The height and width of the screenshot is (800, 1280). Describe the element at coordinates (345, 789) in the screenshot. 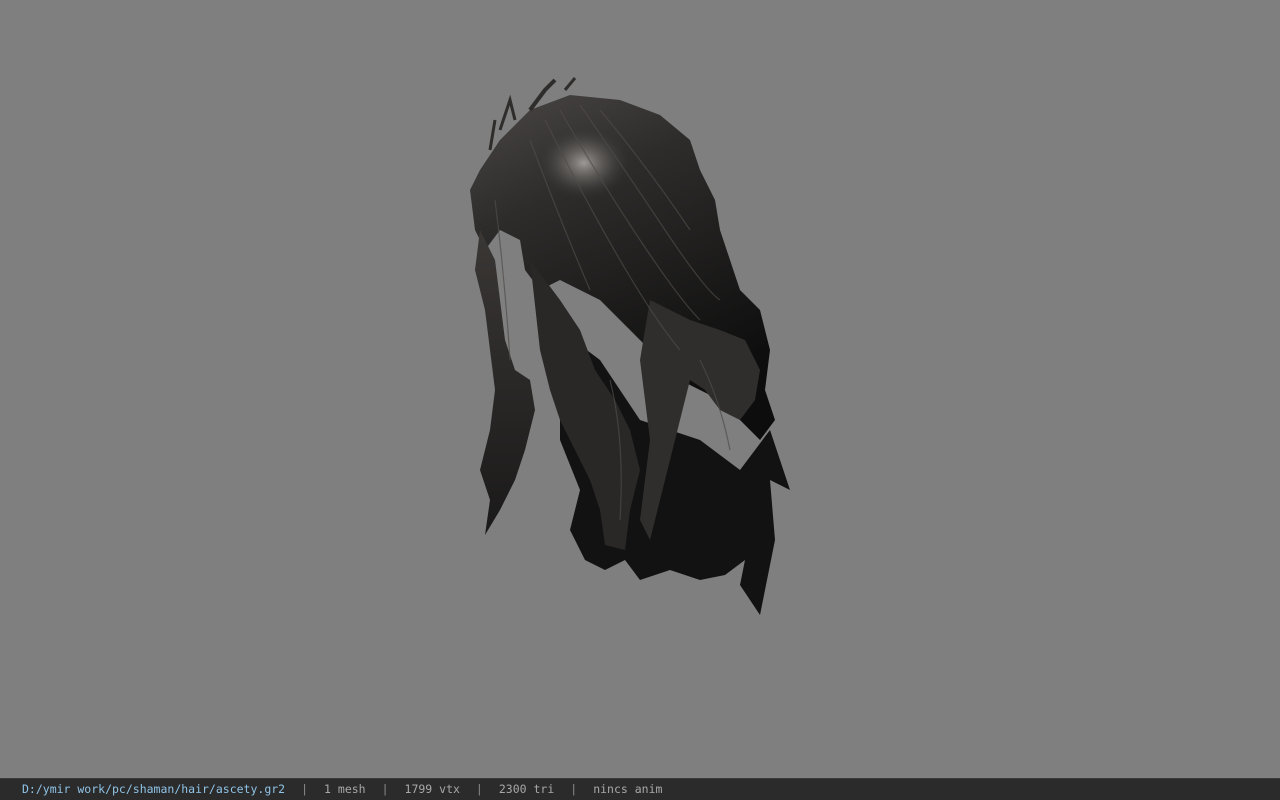

I see `mesh-count: 1 mesh` at that location.